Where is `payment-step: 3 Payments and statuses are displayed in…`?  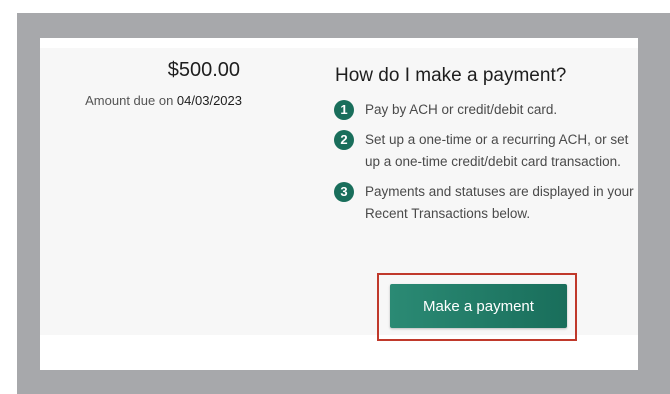 payment-step: 3 Payments and statuses are displayed in… is located at coordinates (484, 203).